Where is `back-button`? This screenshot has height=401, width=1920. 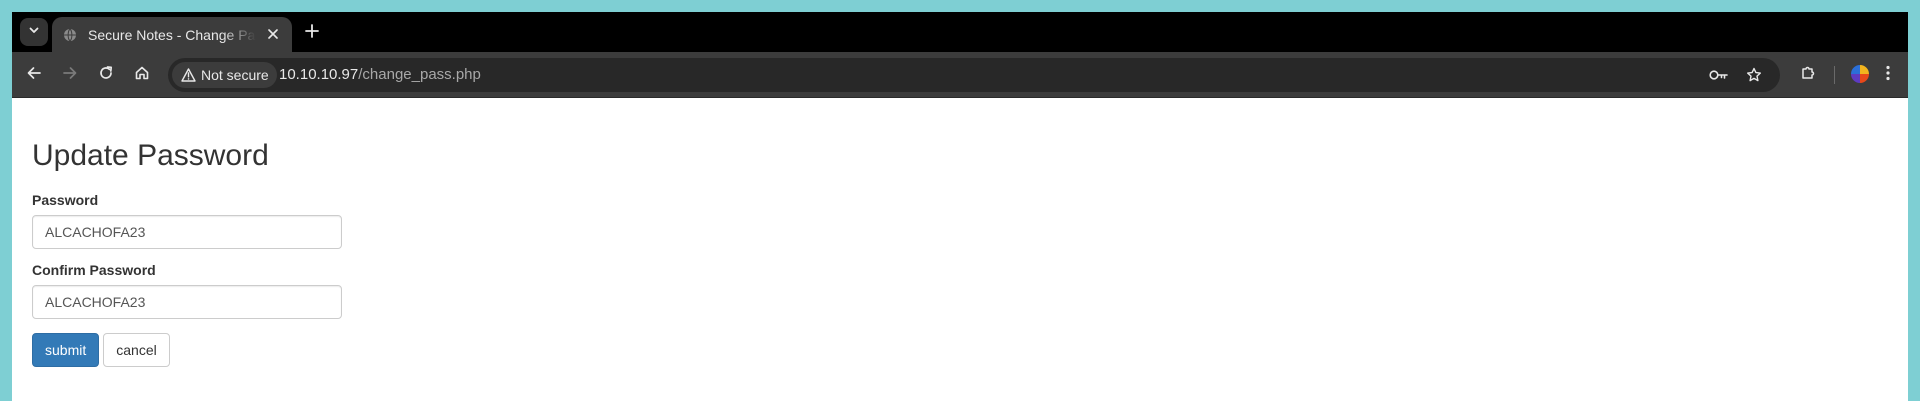 back-button is located at coordinates (34, 75).